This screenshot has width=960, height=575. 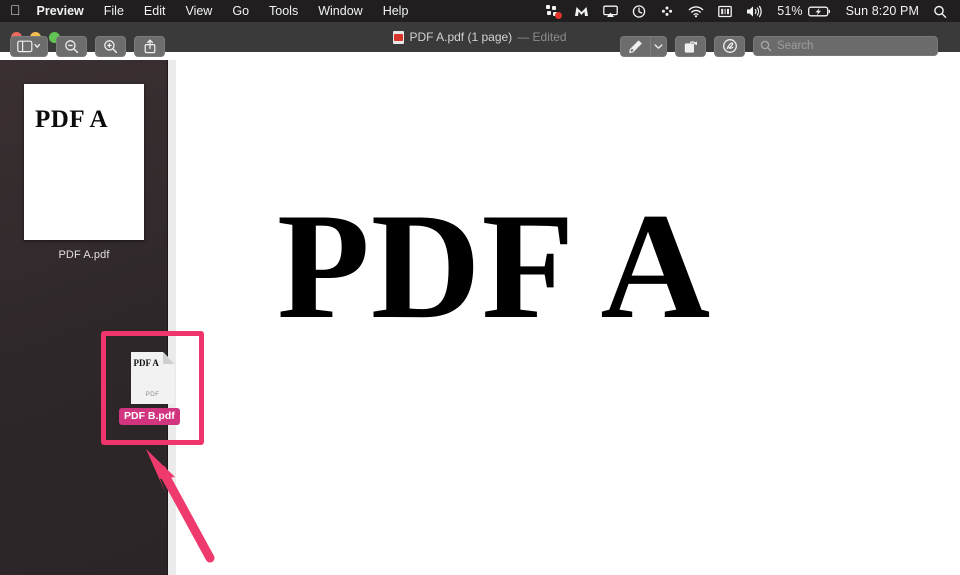 What do you see at coordinates (553, 11) in the screenshot?
I see `app-badge-icon` at bounding box center [553, 11].